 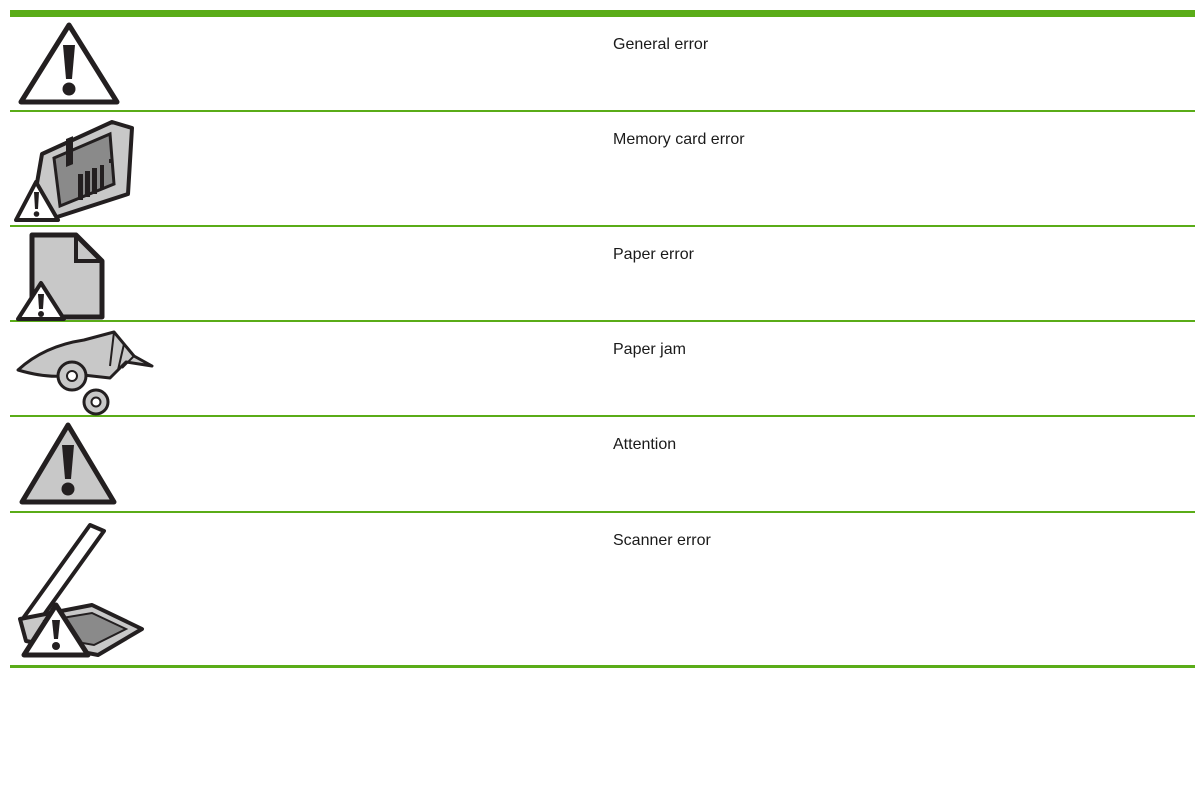 I want to click on paper-error-icon, so click(x=84, y=274).